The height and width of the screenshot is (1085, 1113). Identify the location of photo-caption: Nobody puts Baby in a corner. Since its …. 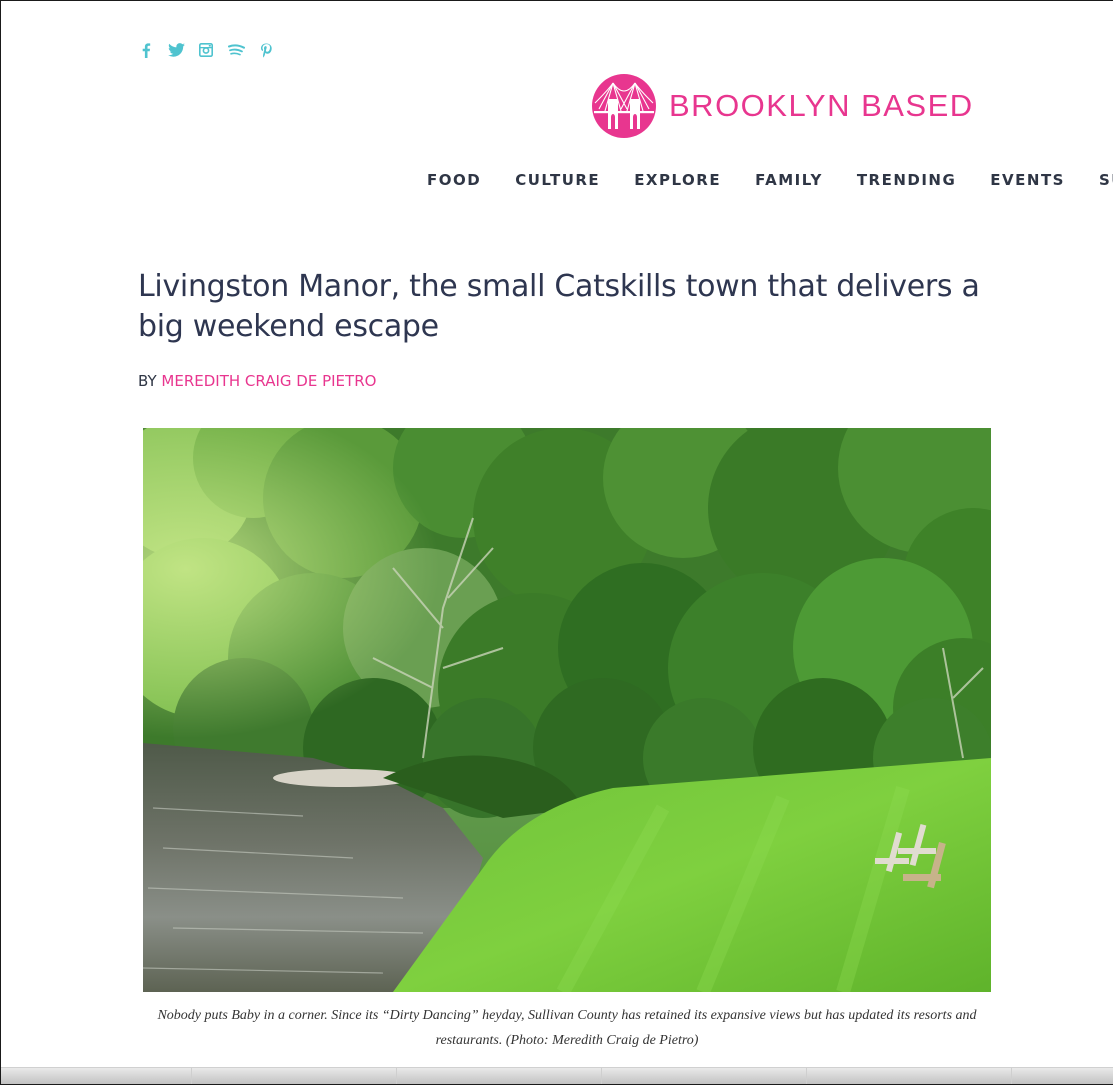
(567, 1028).